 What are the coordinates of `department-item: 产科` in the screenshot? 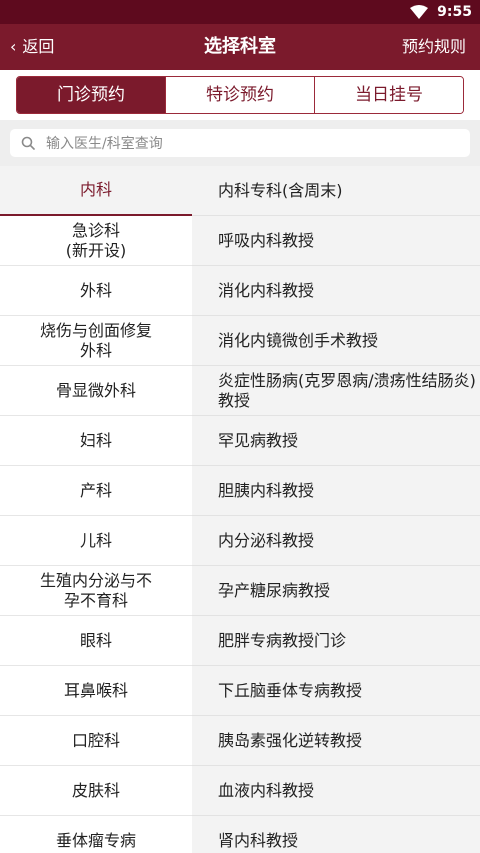 It's located at (96, 491).